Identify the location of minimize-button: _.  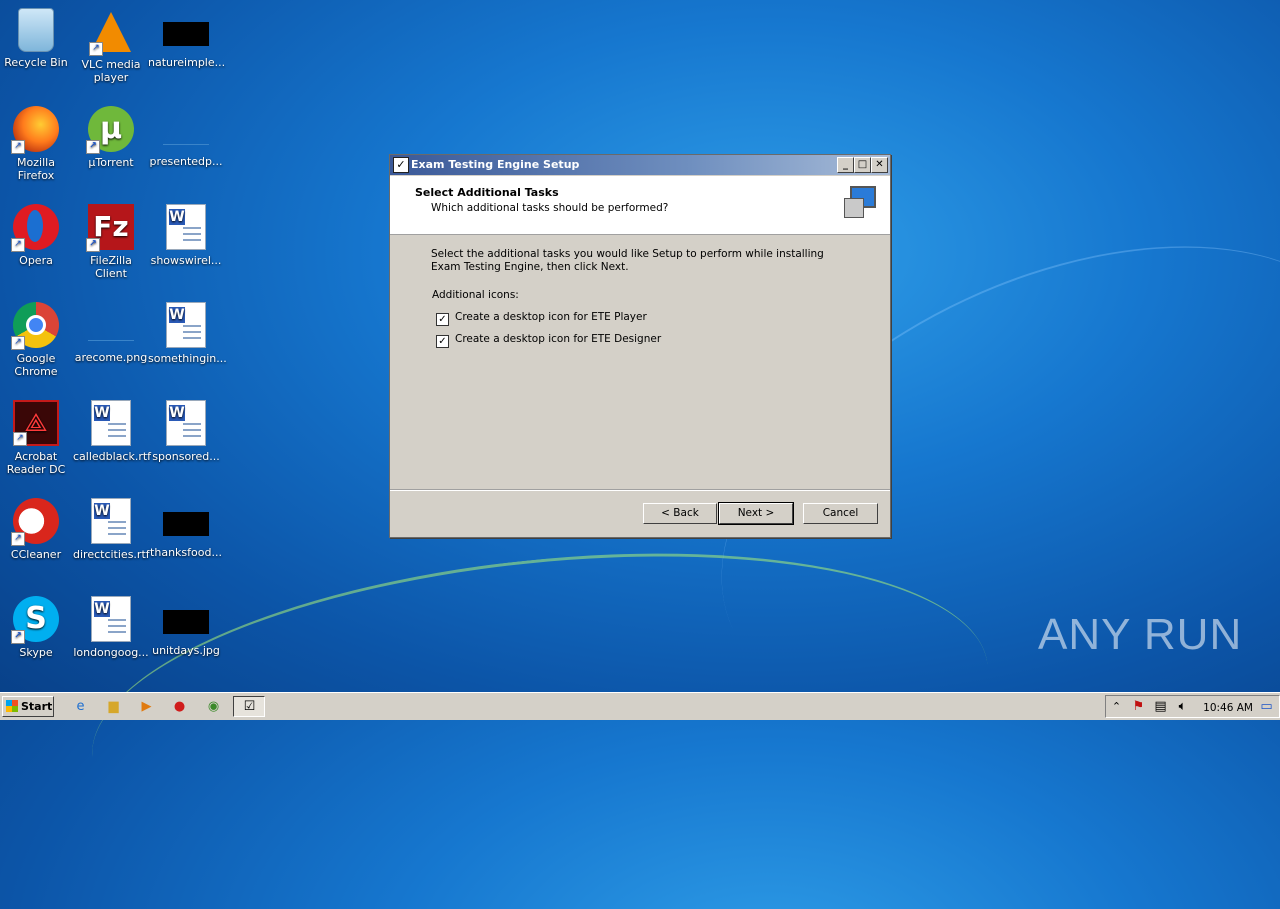
(845, 165).